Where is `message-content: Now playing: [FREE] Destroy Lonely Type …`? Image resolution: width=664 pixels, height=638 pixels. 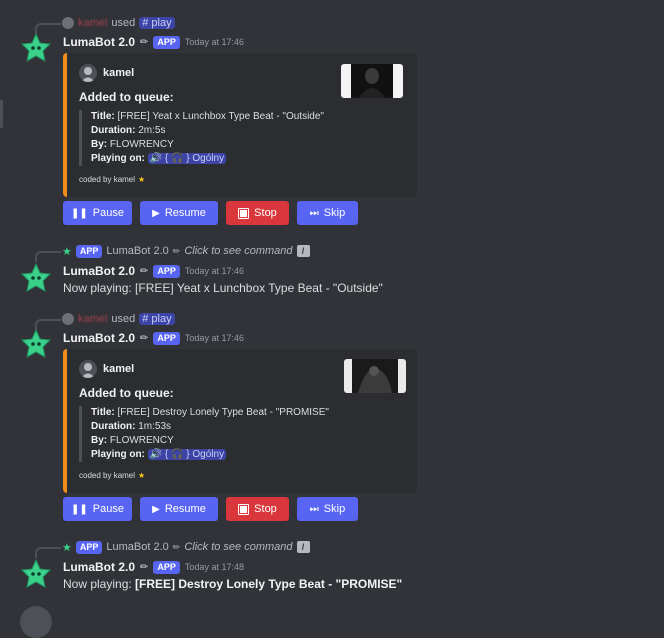
message-content: Now playing: [FREE] Destroy Lonely Type … is located at coordinates (232, 584).